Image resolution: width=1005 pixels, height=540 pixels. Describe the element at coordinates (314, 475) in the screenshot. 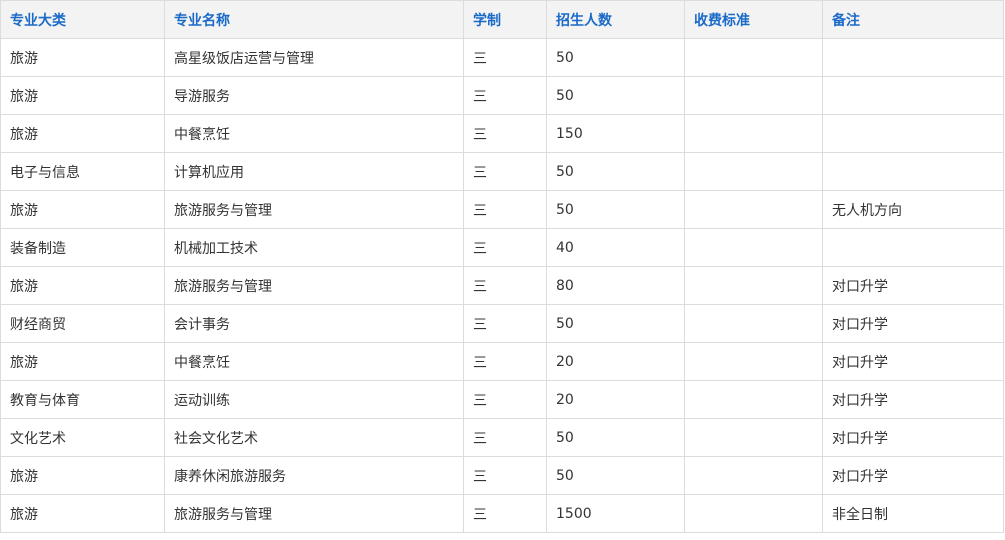

I see `cell-name: 康养休闲旅游服务` at that location.